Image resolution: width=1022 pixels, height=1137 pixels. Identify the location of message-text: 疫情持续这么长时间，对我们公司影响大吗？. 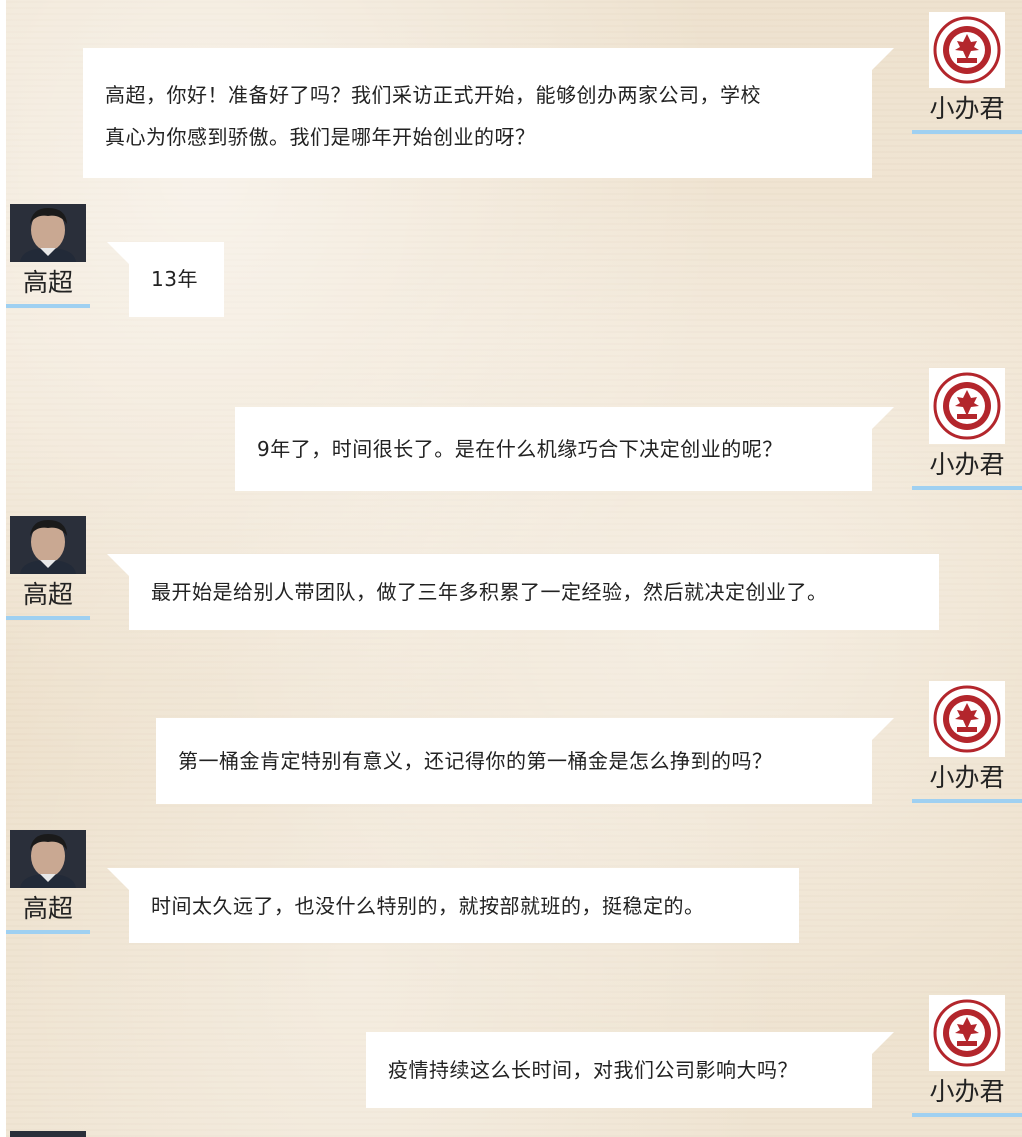
(593, 1070).